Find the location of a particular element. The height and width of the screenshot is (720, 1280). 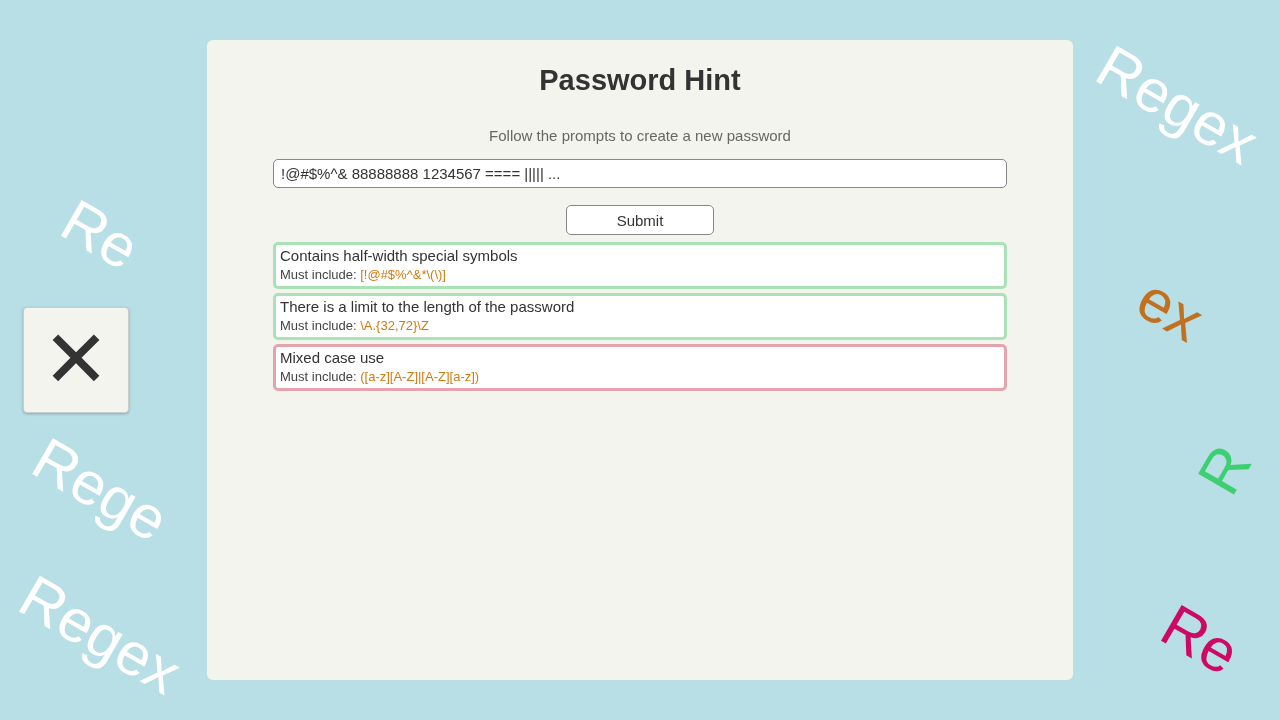

background-word: Rege is located at coordinates (100, 490).